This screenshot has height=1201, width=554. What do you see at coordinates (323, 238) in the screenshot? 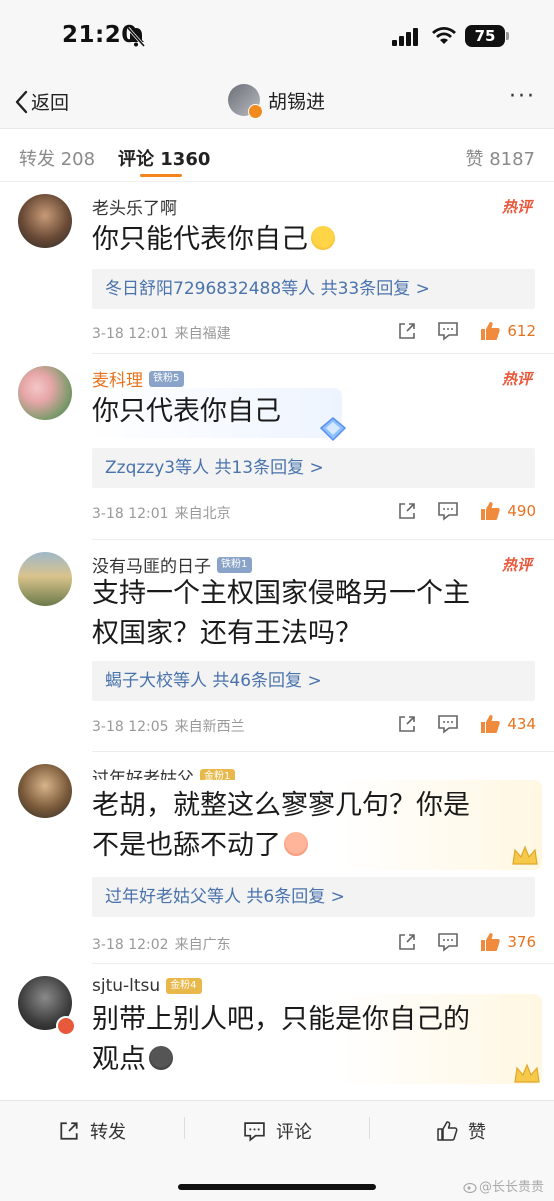
I see `laughing-emoji-icon` at bounding box center [323, 238].